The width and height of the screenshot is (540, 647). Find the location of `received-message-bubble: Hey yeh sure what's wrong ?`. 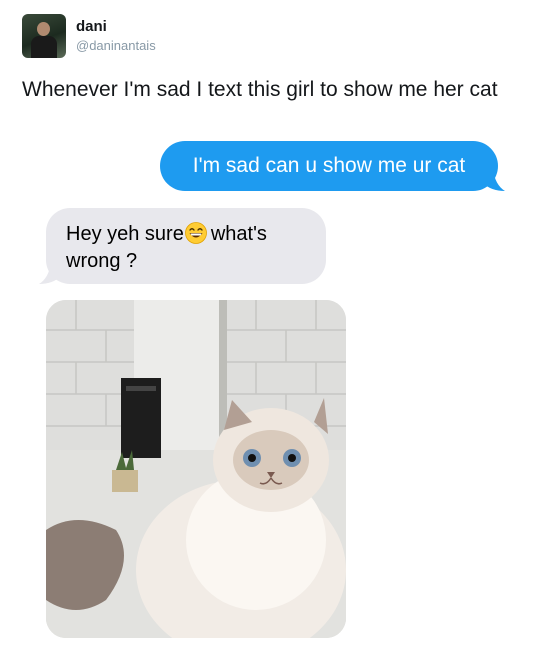

received-message-bubble: Hey yeh sure what's wrong ? is located at coordinates (182, 246).